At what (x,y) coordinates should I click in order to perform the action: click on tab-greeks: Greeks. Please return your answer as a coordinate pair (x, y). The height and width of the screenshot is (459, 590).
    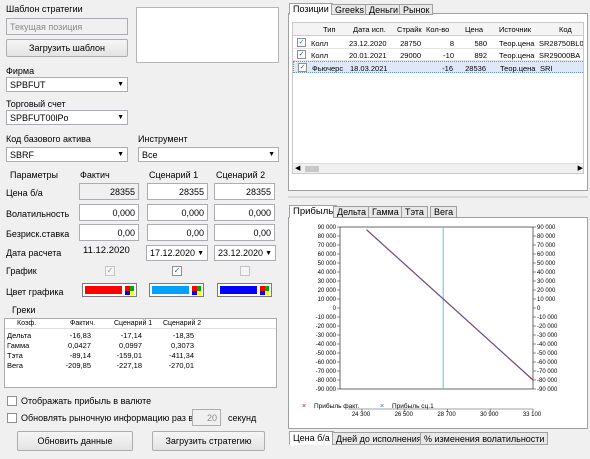
    Looking at the image, I should click on (350, 9).